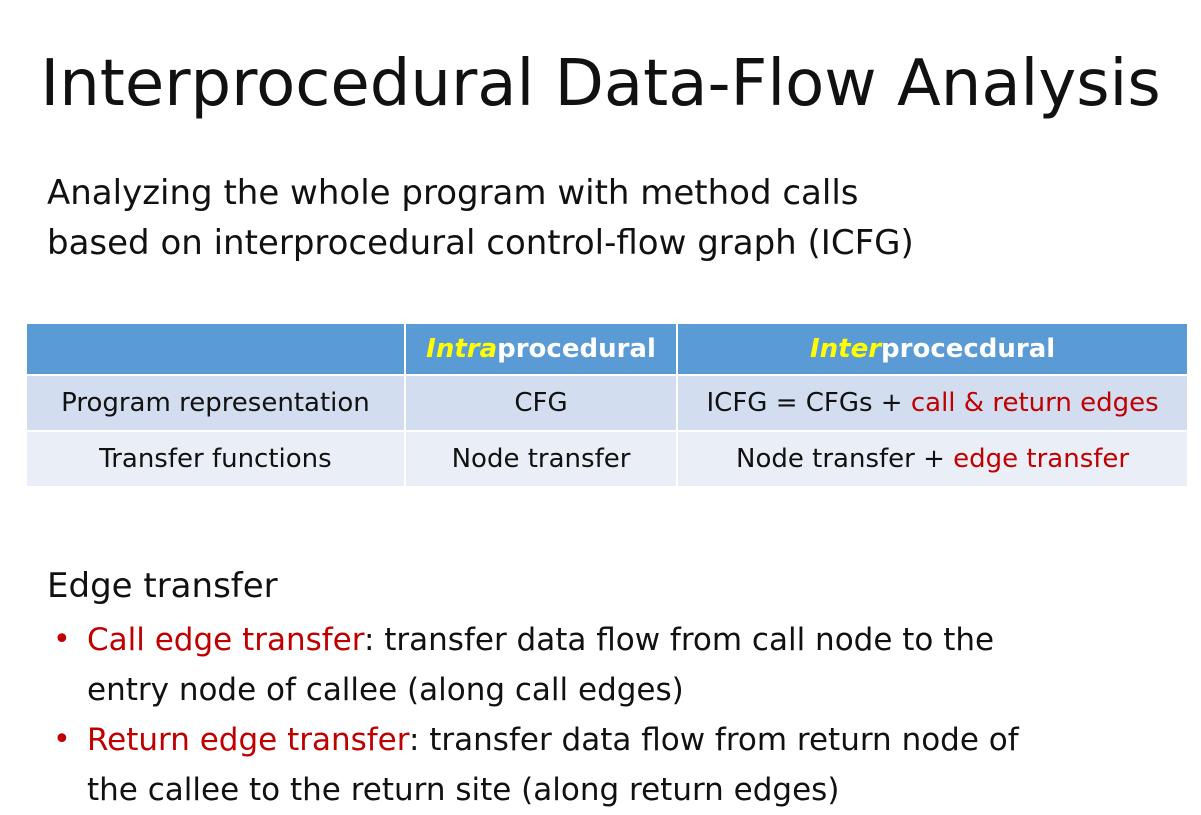 This screenshot has width=1201, height=815. I want to click on row-label: Transfer functions, so click(215, 459).